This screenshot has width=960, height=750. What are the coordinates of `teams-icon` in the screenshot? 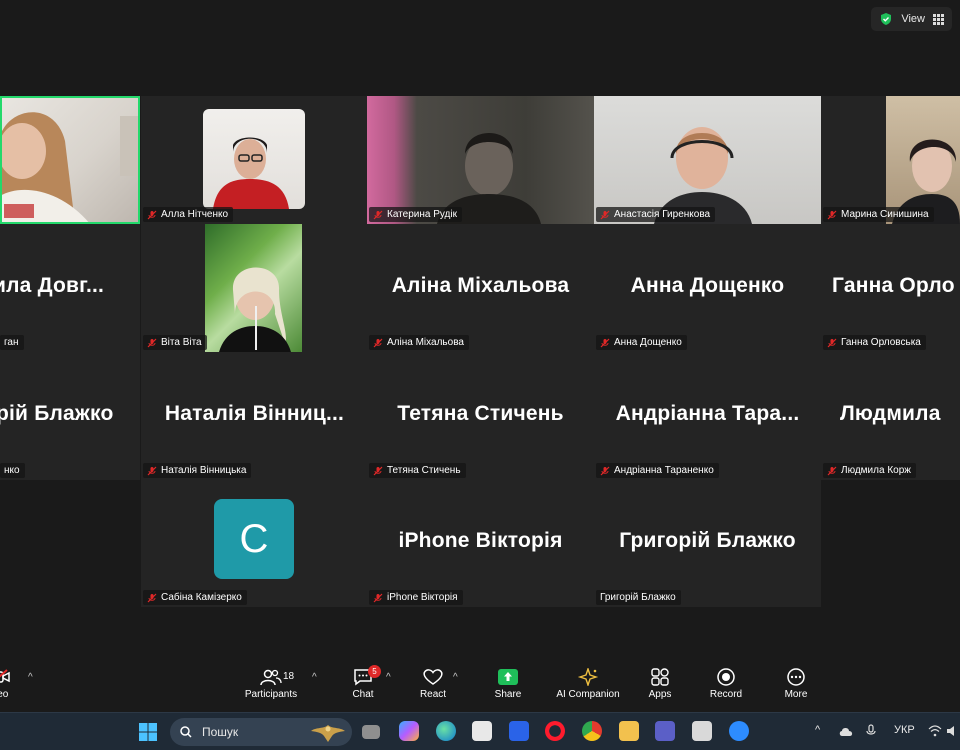 It's located at (665, 731).